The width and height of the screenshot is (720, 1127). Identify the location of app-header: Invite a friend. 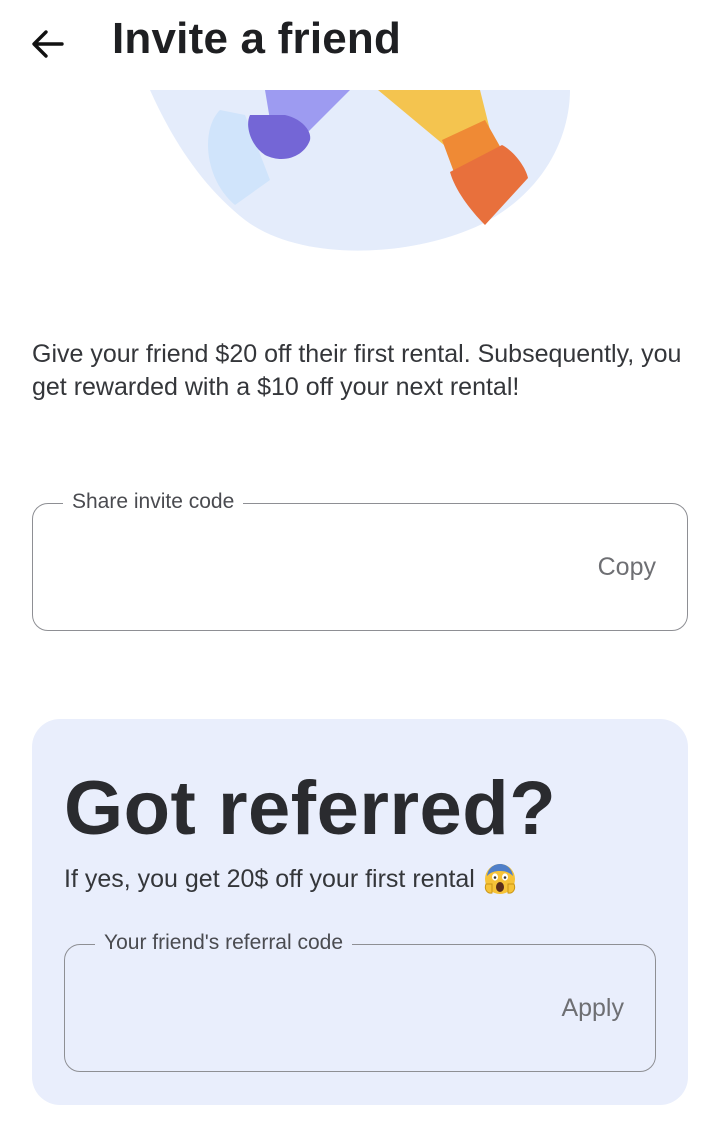
(360, 45).